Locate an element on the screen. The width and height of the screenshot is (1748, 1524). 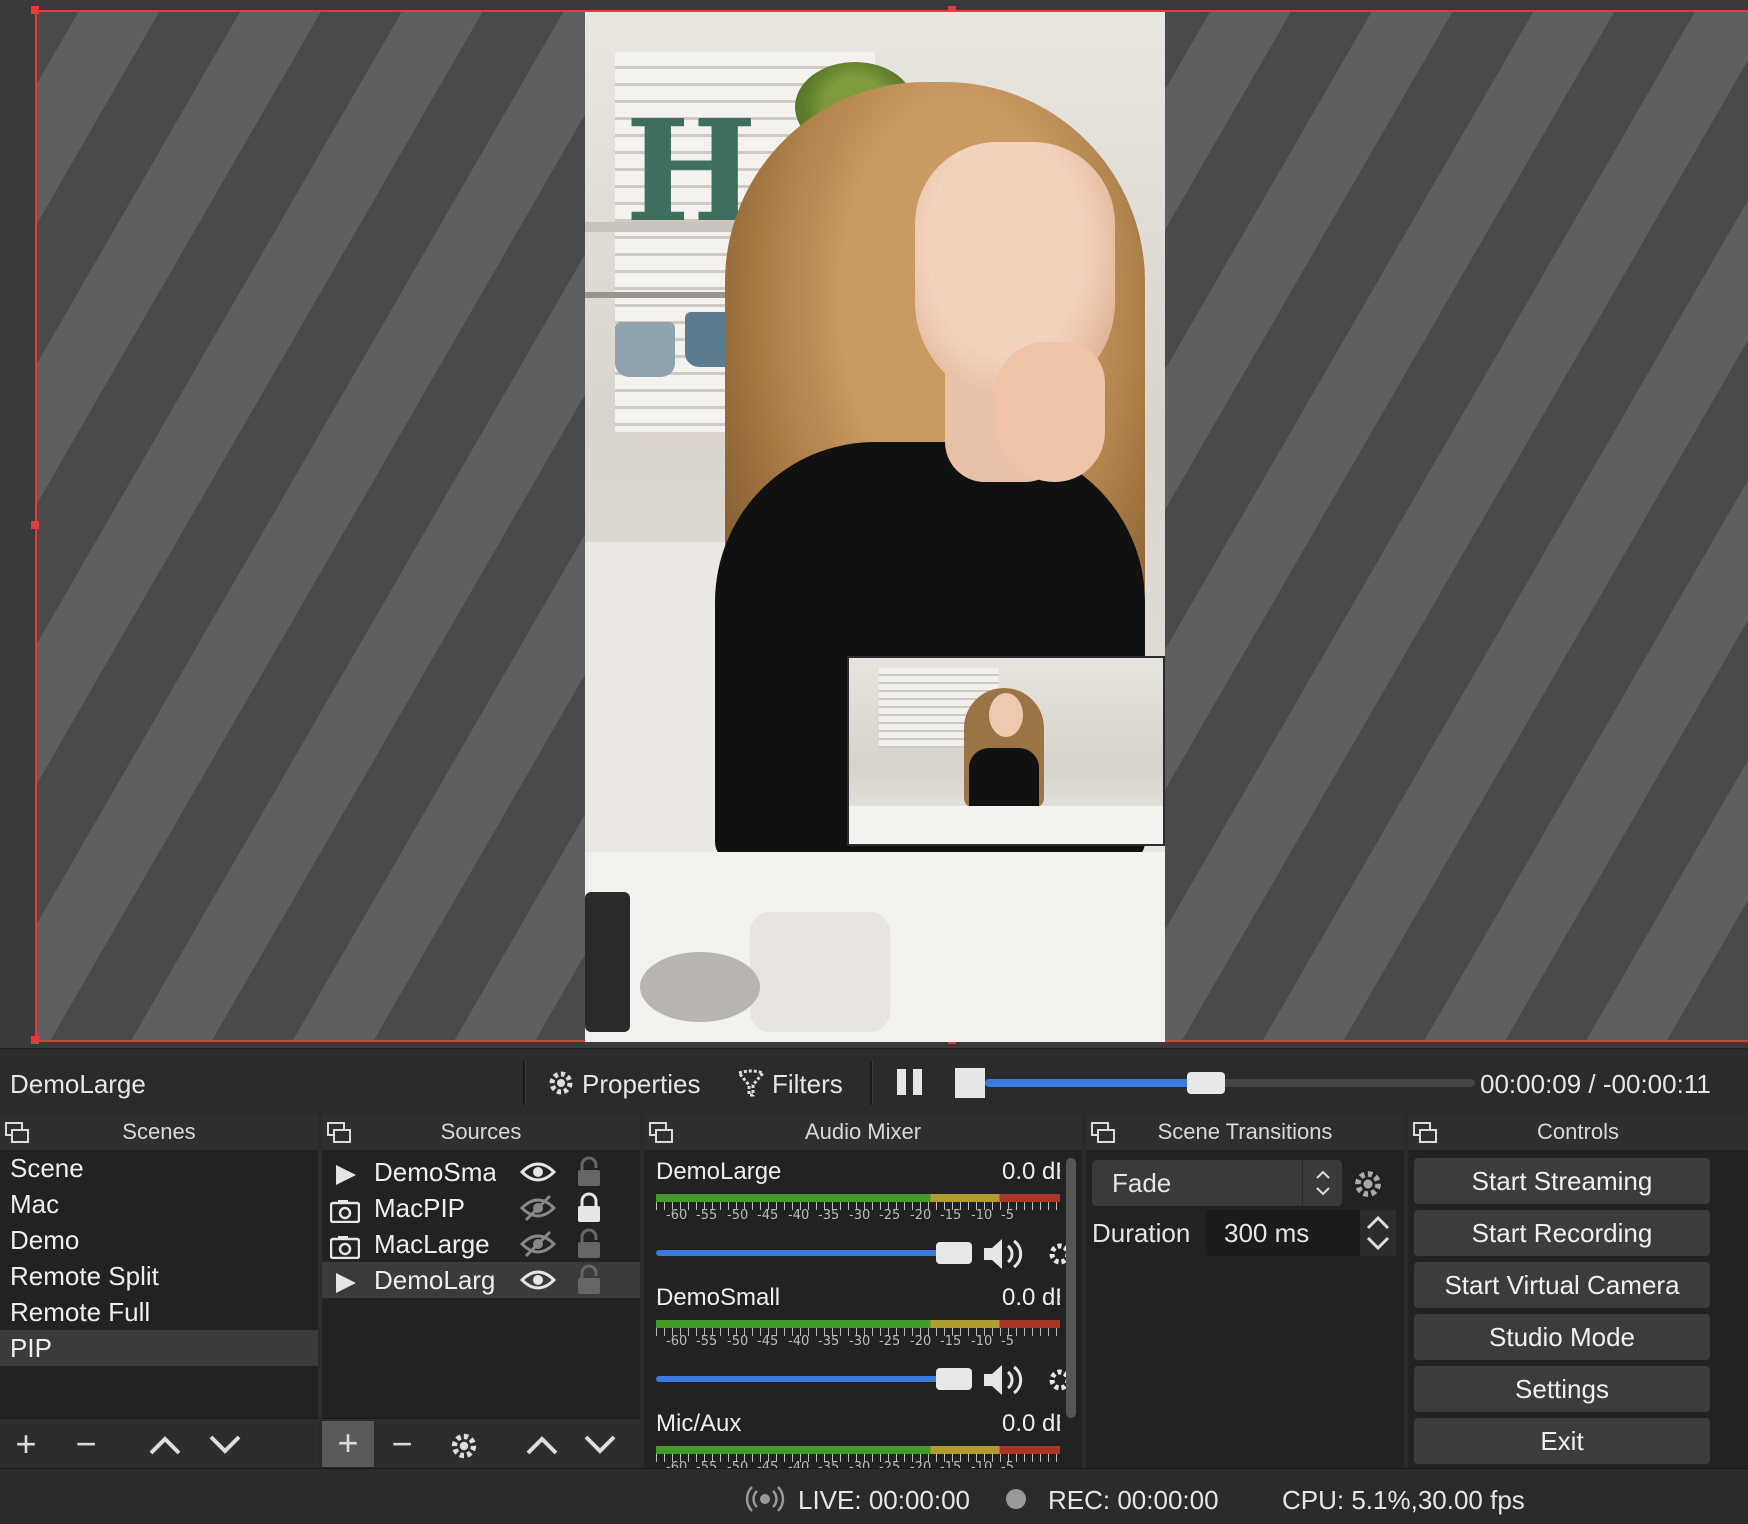
meter-tick-label: -30 is located at coordinates (860, 1464).